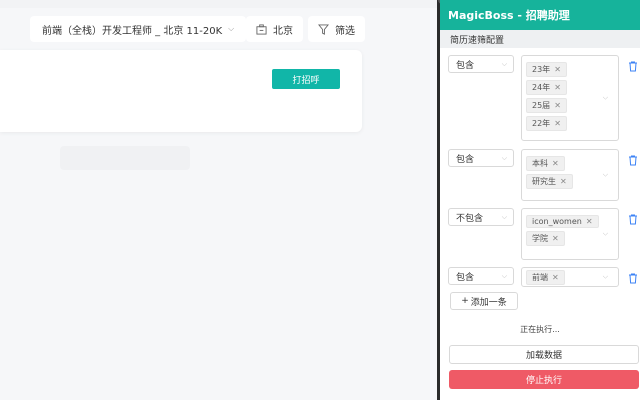 The image size is (640, 400). I want to click on tag-label: 本科, so click(540, 163).